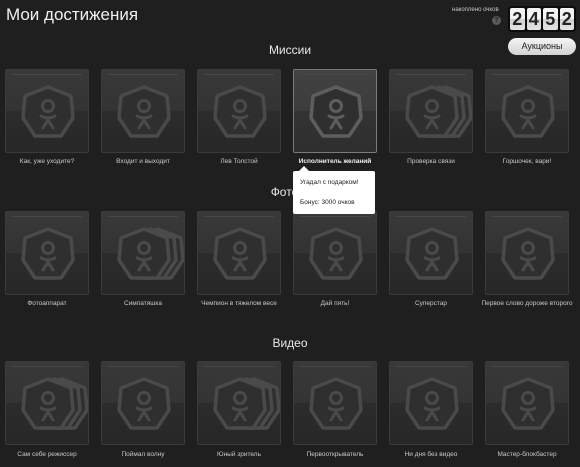 This screenshot has width=580, height=467. I want to click on help-icon: ?, so click(496, 20).